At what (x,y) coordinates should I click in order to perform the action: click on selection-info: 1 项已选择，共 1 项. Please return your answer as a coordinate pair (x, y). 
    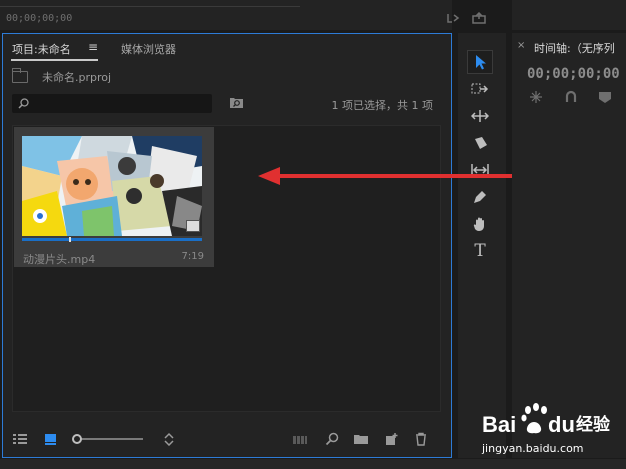
    Looking at the image, I should click on (382, 105).